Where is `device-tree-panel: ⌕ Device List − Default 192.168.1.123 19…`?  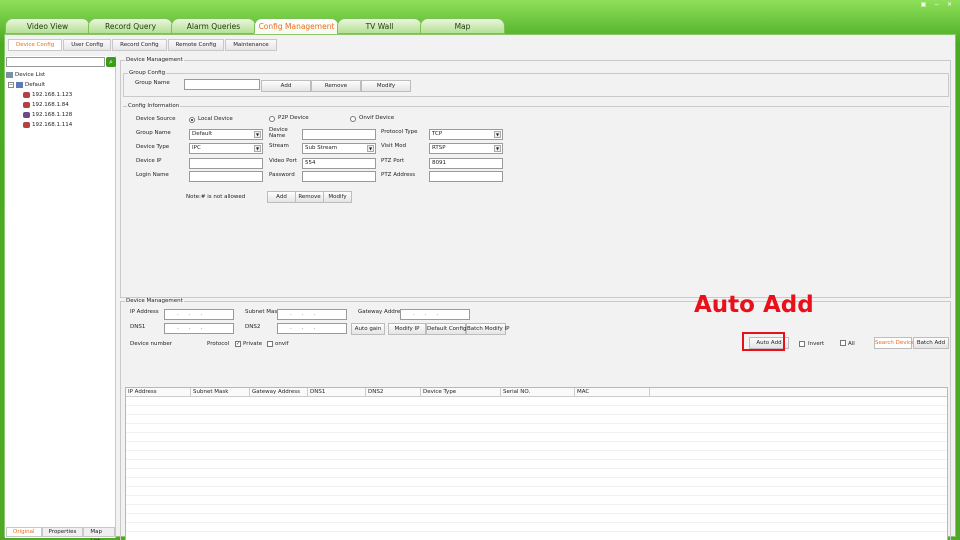
device-tree-panel: ⌕ Device List − Default 192.168.1.123 19… is located at coordinates (60, 298).